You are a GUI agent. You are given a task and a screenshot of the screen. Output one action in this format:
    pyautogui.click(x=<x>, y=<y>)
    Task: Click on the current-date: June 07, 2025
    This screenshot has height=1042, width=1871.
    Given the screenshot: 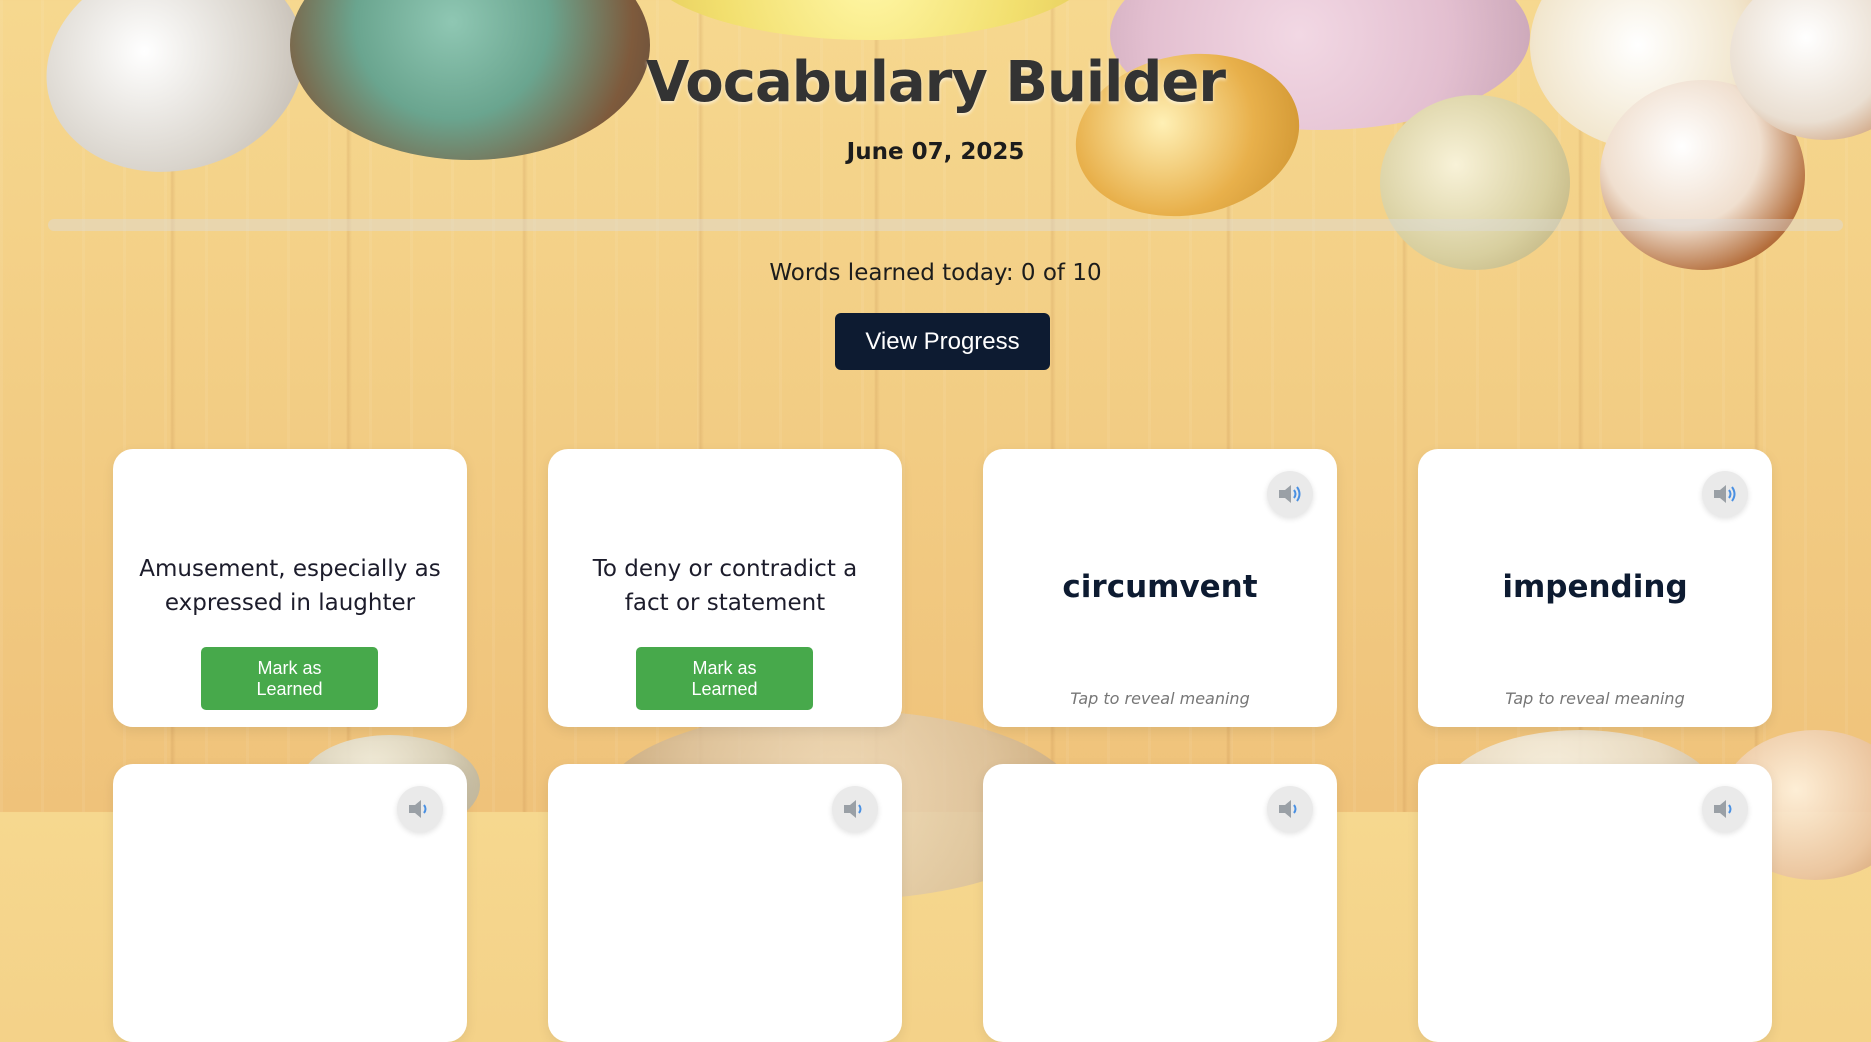 What is the action you would take?
    pyautogui.click(x=935, y=152)
    